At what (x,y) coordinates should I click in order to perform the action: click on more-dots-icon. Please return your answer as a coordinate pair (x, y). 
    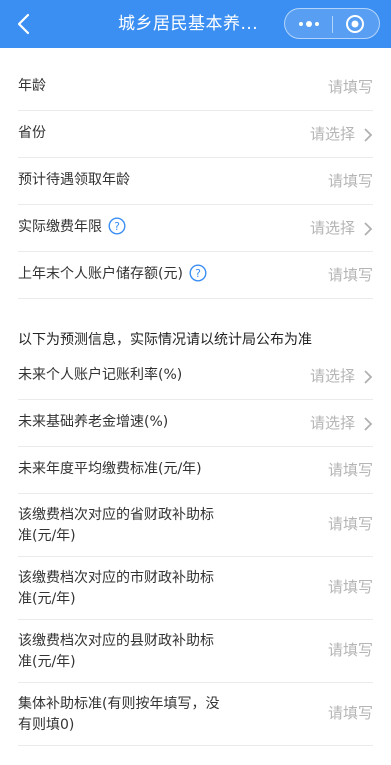
    Looking at the image, I should click on (309, 24).